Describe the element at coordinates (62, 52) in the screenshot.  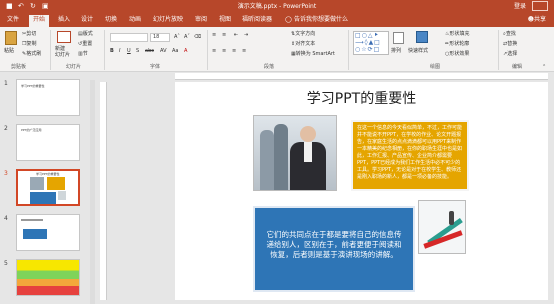
I see `new-slide-button: 新建 幻灯片` at that location.